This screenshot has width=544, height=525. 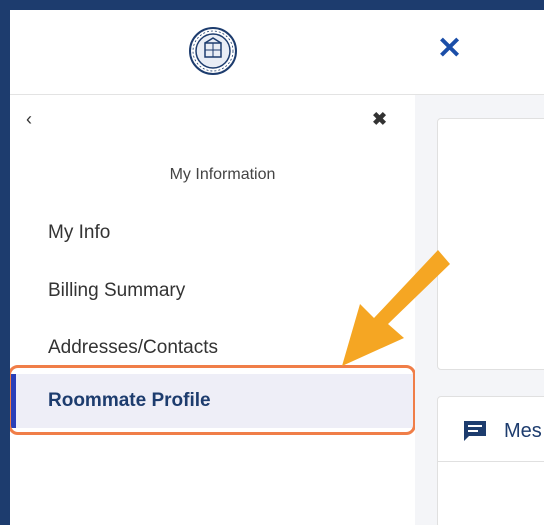 I want to click on sidebar-item-billing-summary: Billing Summary, so click(x=212, y=291).